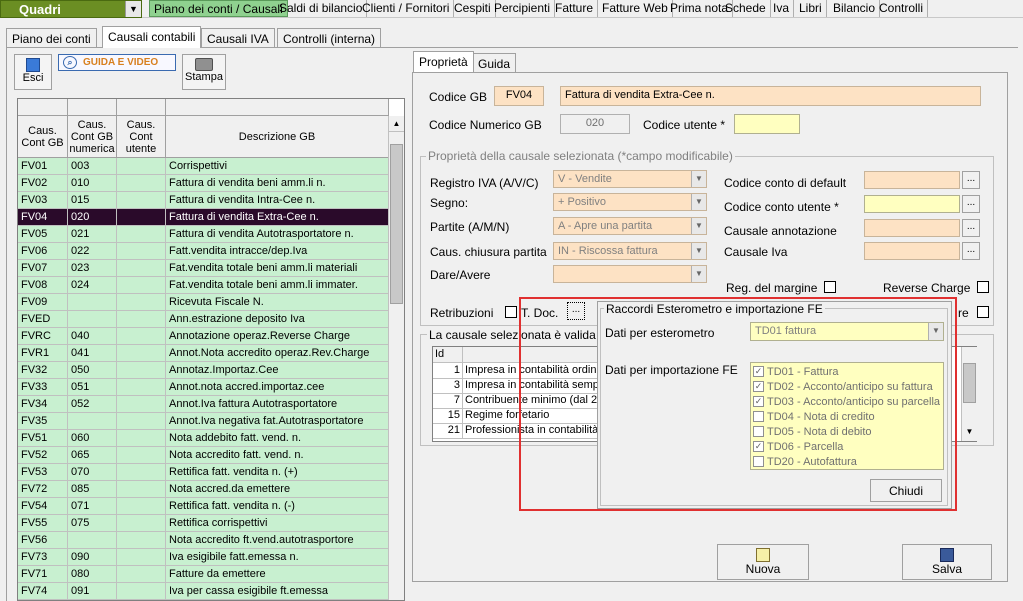 This screenshot has width=1023, height=601. What do you see at coordinates (814, 416) in the screenshot?
I see `fe-item: TD04 - Nota di credito` at bounding box center [814, 416].